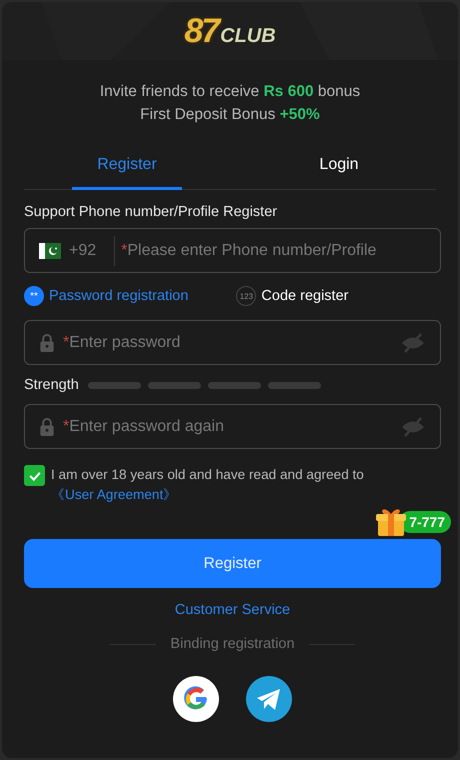 This screenshot has width=460, height=760. Describe the element at coordinates (230, 31) in the screenshot. I see `club-logo: 87CLUB` at that location.